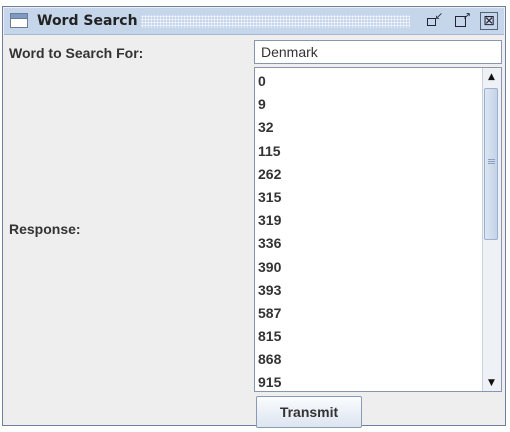 The height and width of the screenshot is (432, 510). I want to click on iconify-icon: ↙, so click(434, 21).